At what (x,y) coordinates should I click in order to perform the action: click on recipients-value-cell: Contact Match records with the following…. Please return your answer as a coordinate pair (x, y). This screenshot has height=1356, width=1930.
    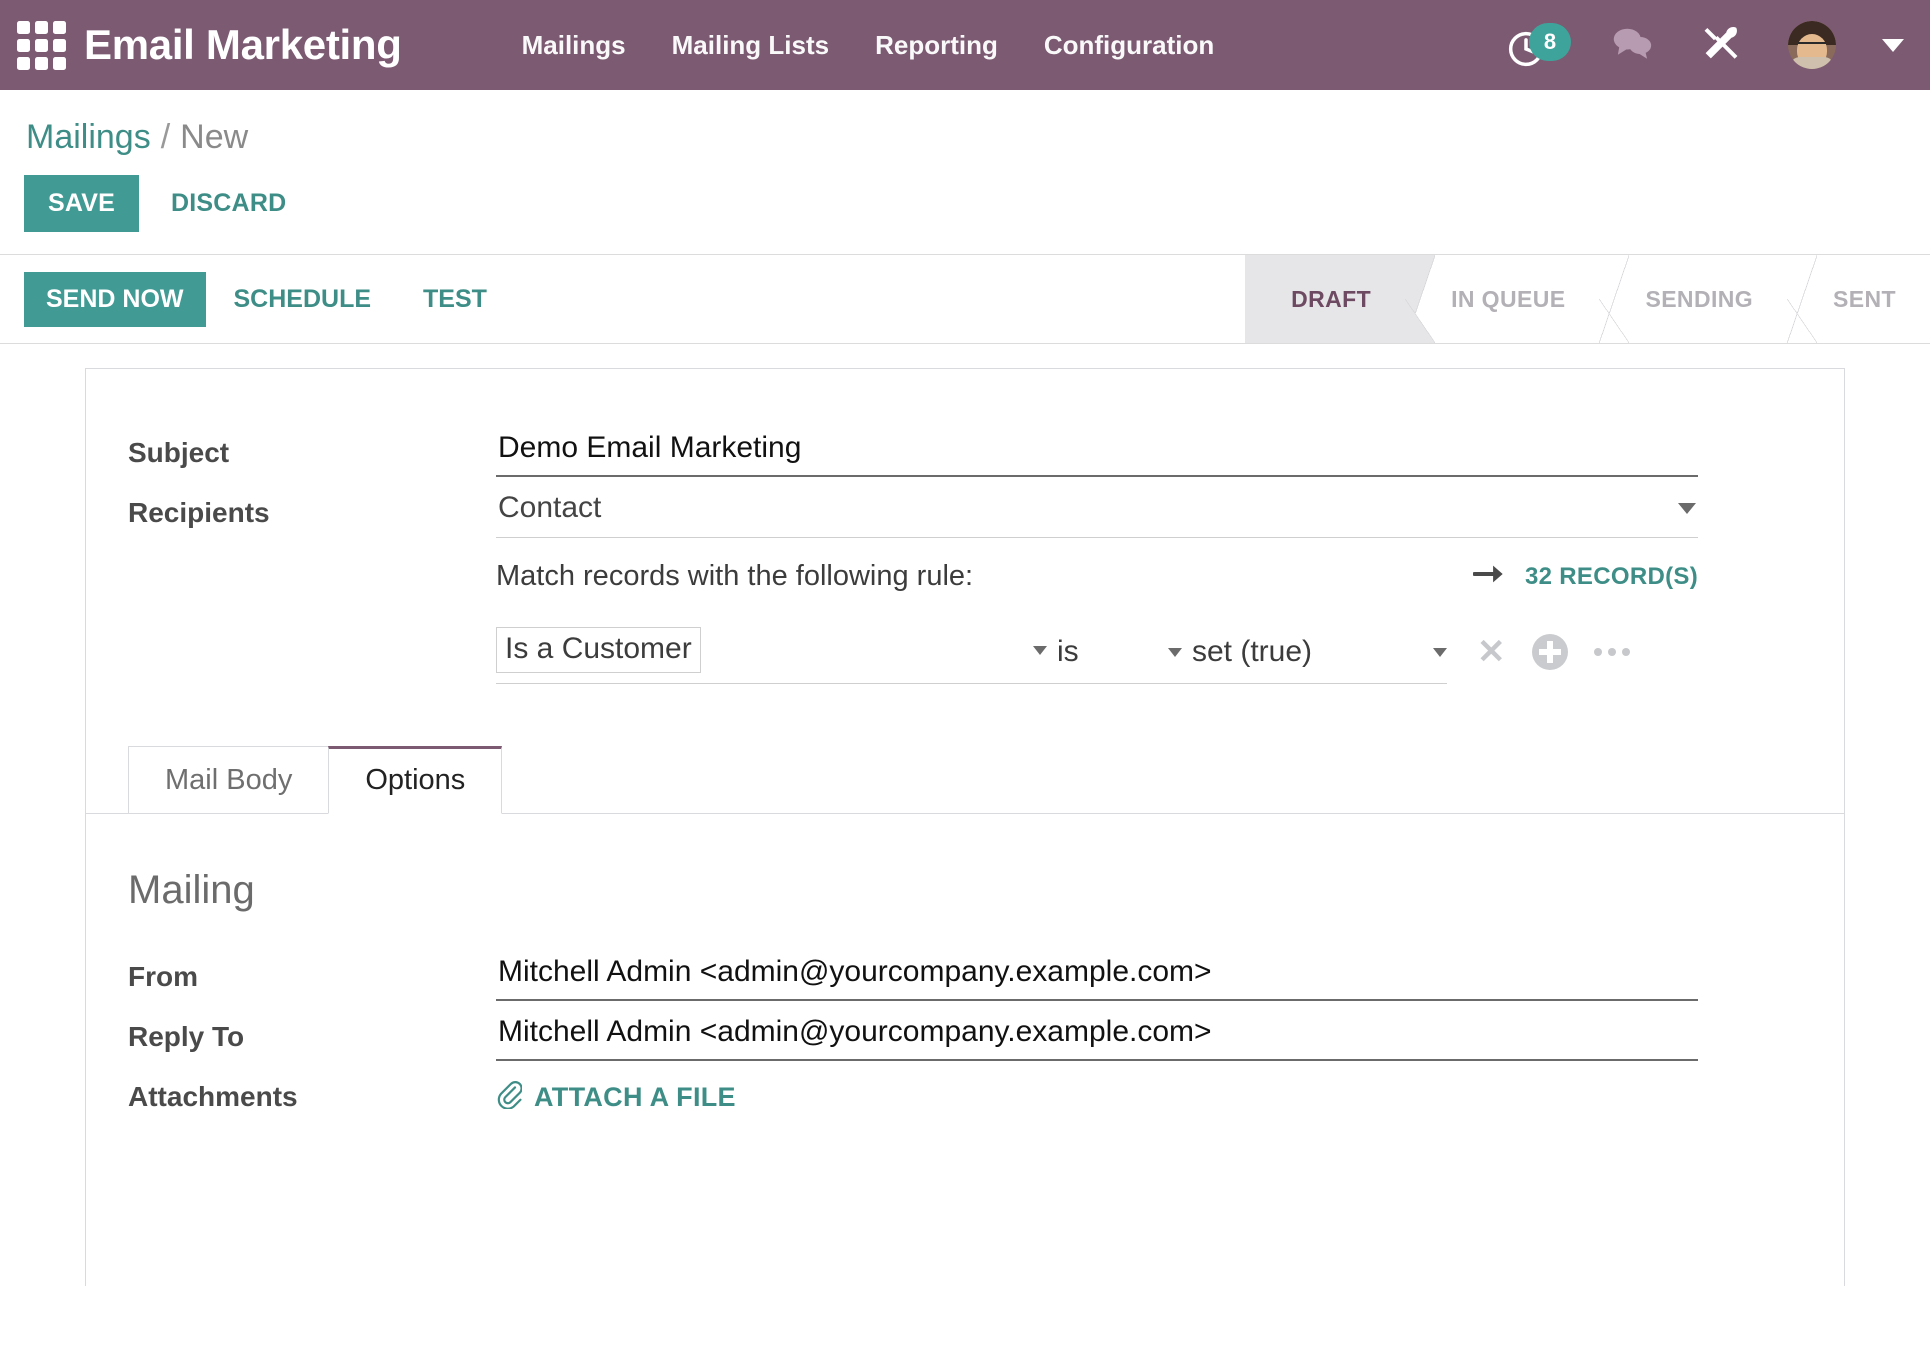
    Looking at the image, I should click on (1149, 585).